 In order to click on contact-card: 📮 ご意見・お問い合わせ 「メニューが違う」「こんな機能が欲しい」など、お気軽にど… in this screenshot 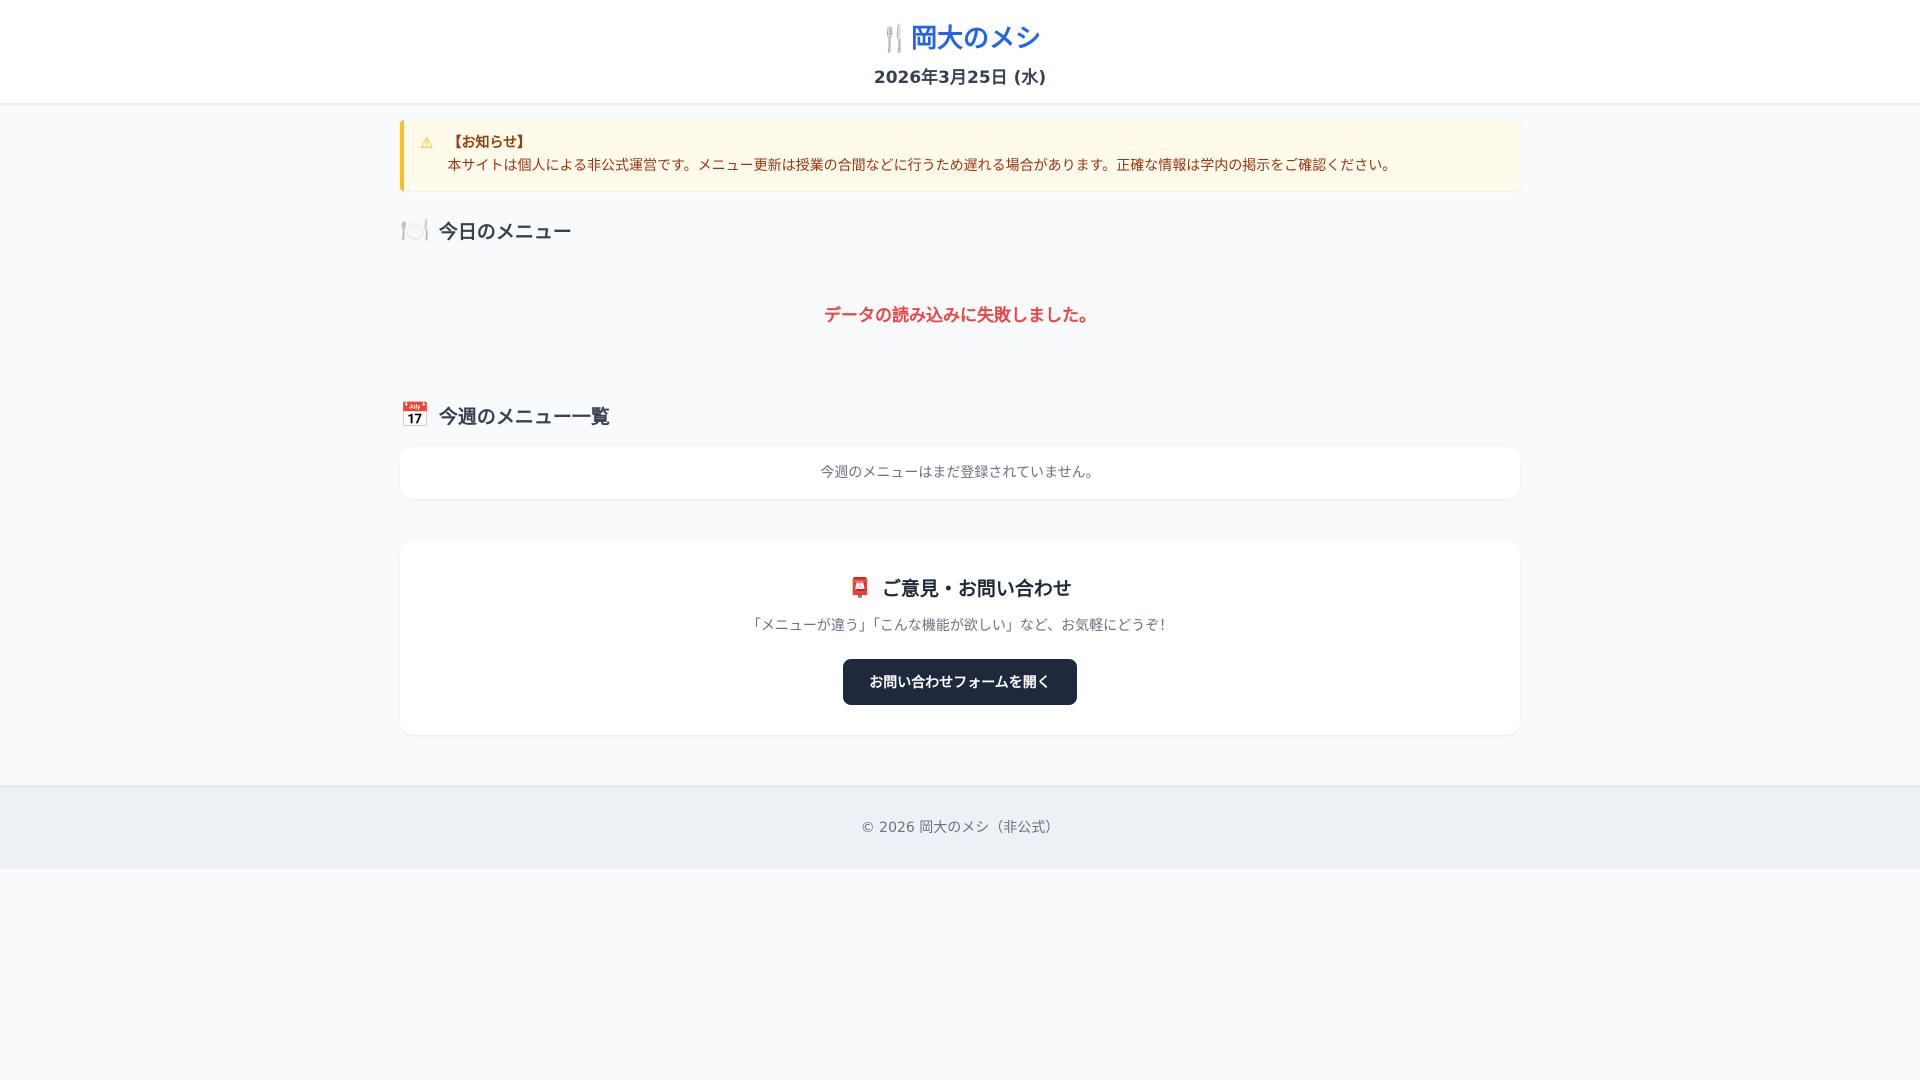, I will do `click(960, 638)`.